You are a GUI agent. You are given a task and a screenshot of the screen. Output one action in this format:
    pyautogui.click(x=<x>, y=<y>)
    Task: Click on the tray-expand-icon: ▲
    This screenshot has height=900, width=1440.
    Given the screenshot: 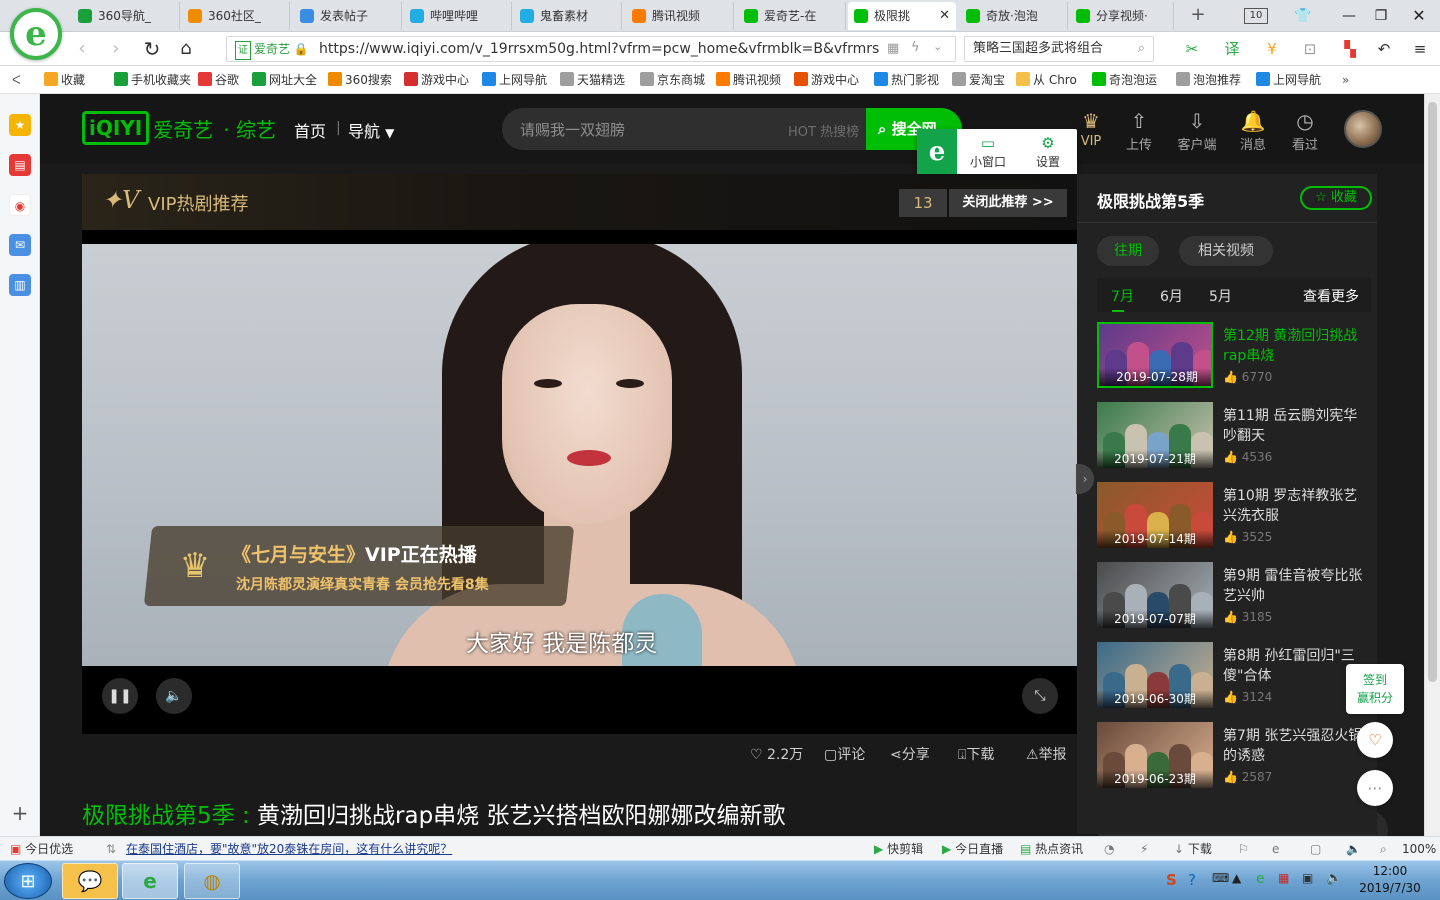 What is the action you would take?
    pyautogui.click(x=1236, y=878)
    